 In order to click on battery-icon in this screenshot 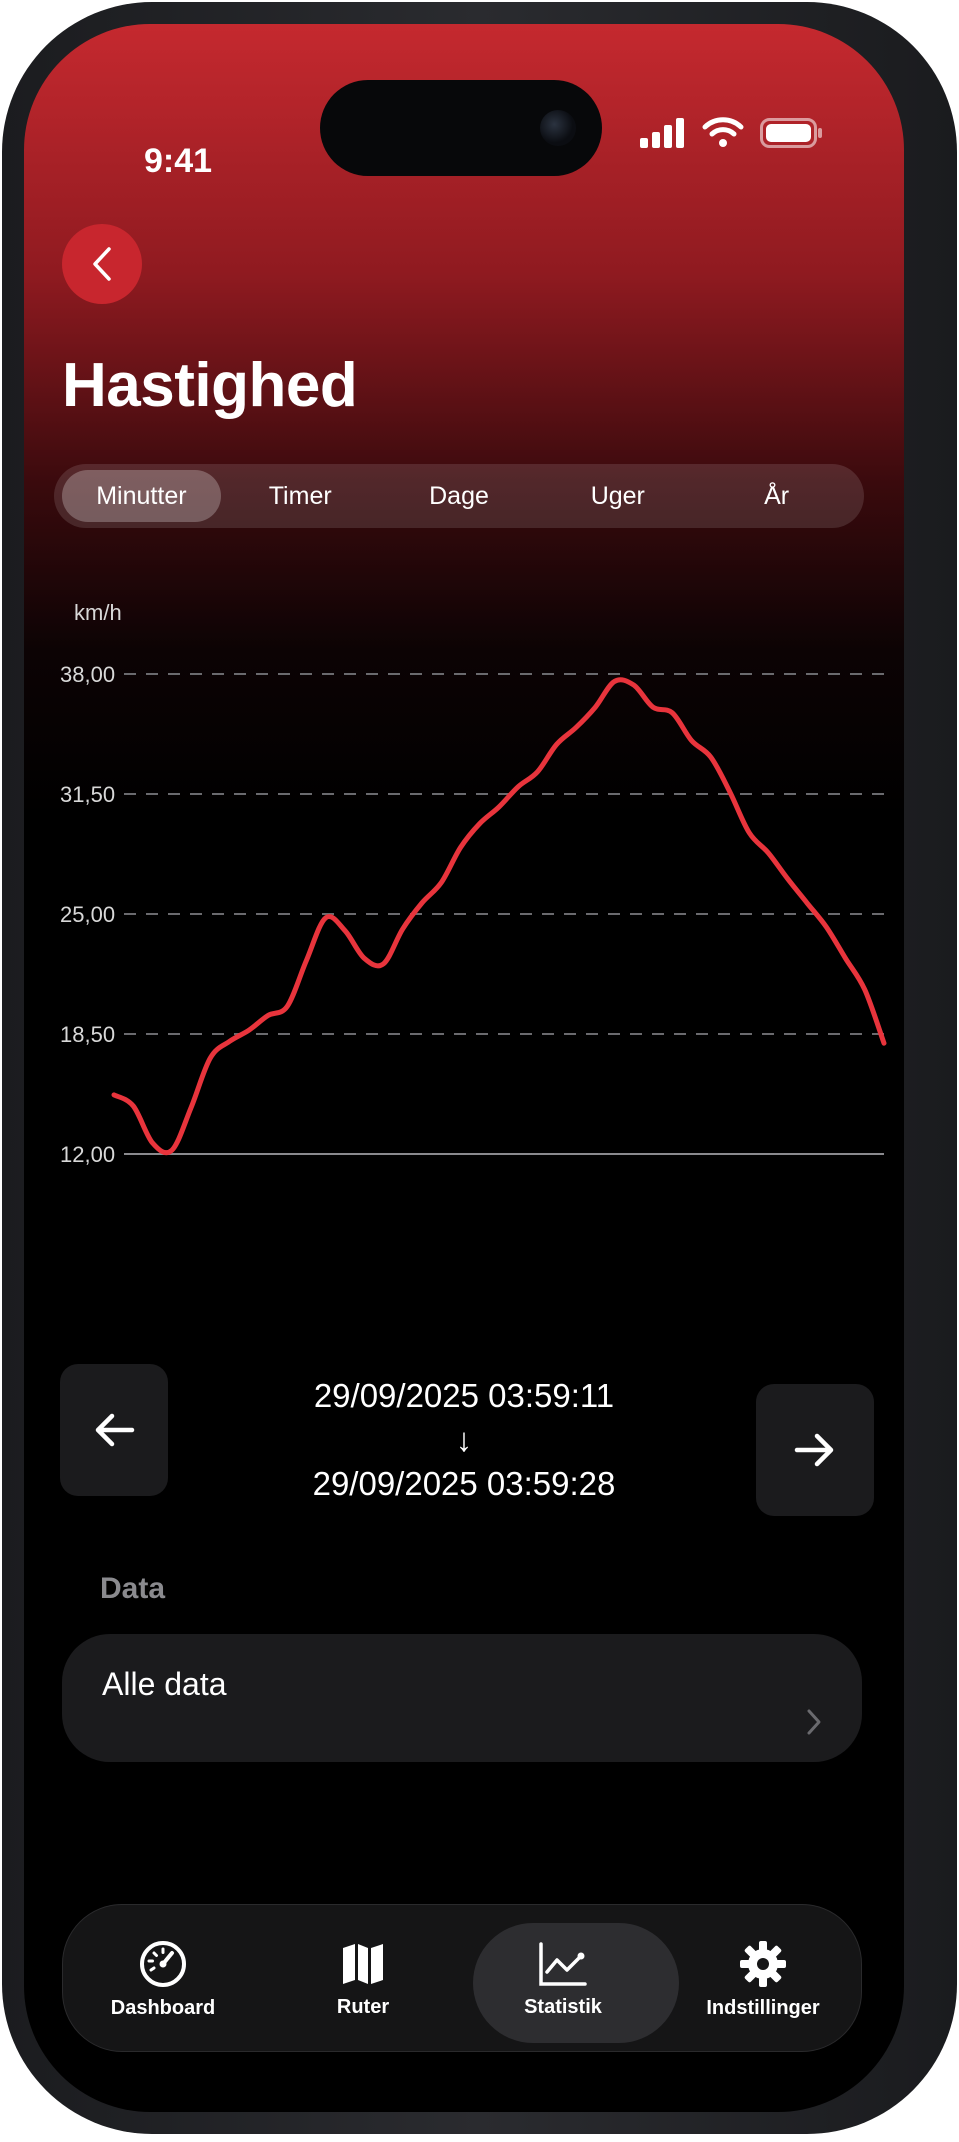, I will do `click(791, 133)`.